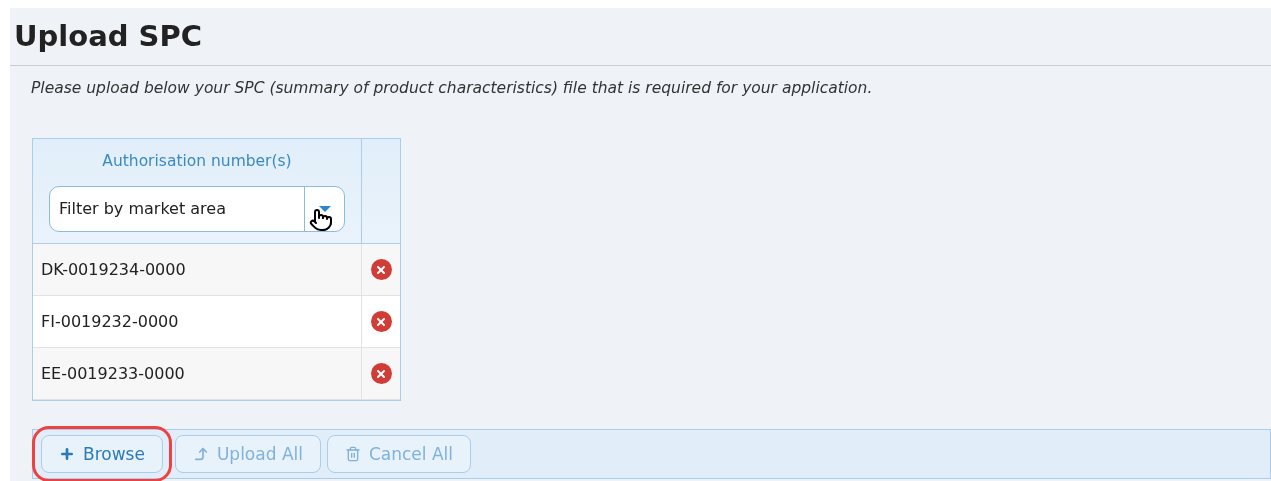 This screenshot has width=1271, height=481. What do you see at coordinates (324, 208) in the screenshot?
I see `caret-icon` at bounding box center [324, 208].